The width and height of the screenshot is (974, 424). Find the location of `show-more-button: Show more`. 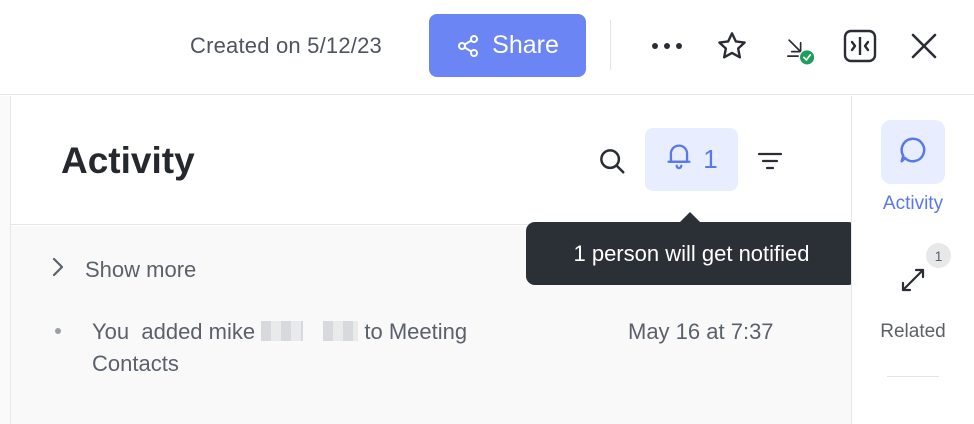

show-more-button: Show more is located at coordinates (123, 269).